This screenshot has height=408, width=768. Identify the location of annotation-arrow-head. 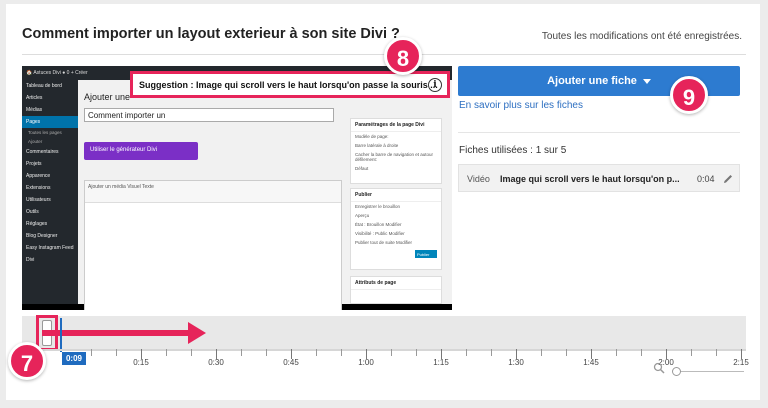
(197, 333).